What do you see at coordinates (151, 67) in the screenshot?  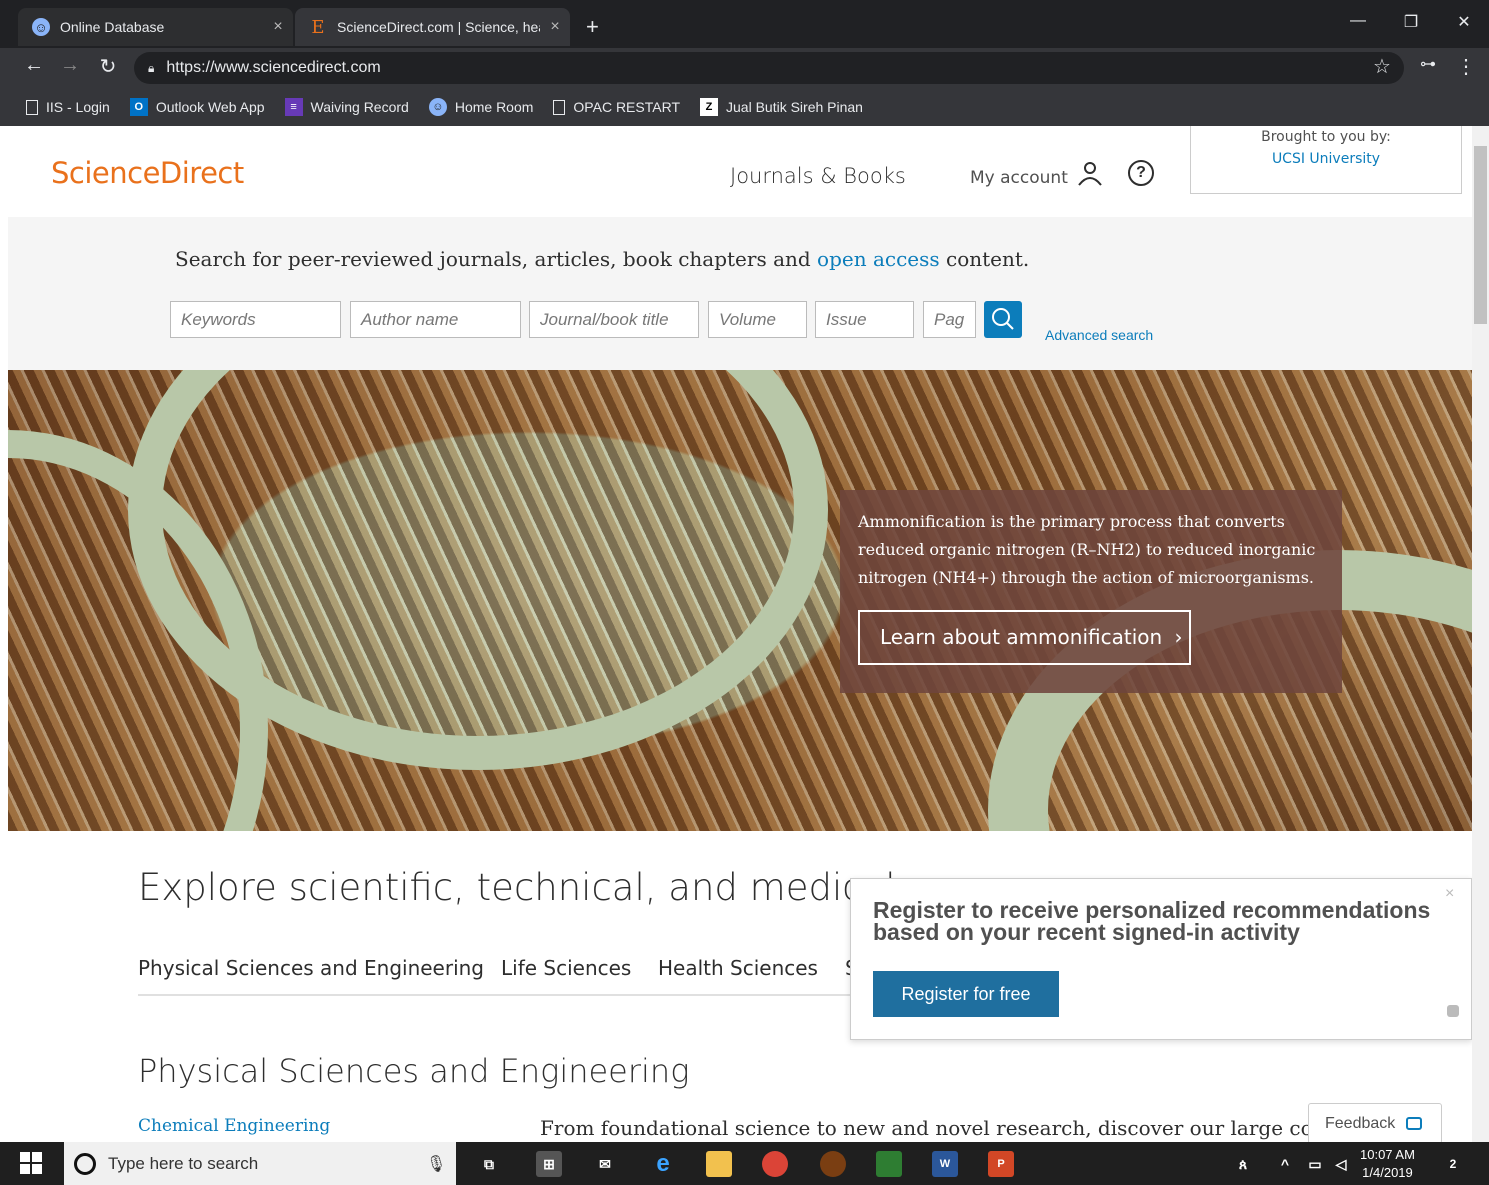 I see `lock-icon: 🔒︎` at bounding box center [151, 67].